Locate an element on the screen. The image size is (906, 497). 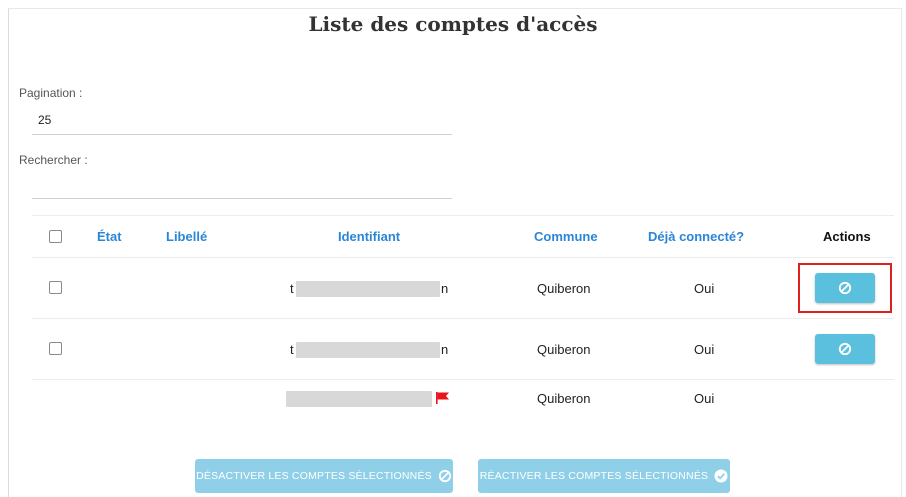
select-all-checkbox is located at coordinates (55, 236).